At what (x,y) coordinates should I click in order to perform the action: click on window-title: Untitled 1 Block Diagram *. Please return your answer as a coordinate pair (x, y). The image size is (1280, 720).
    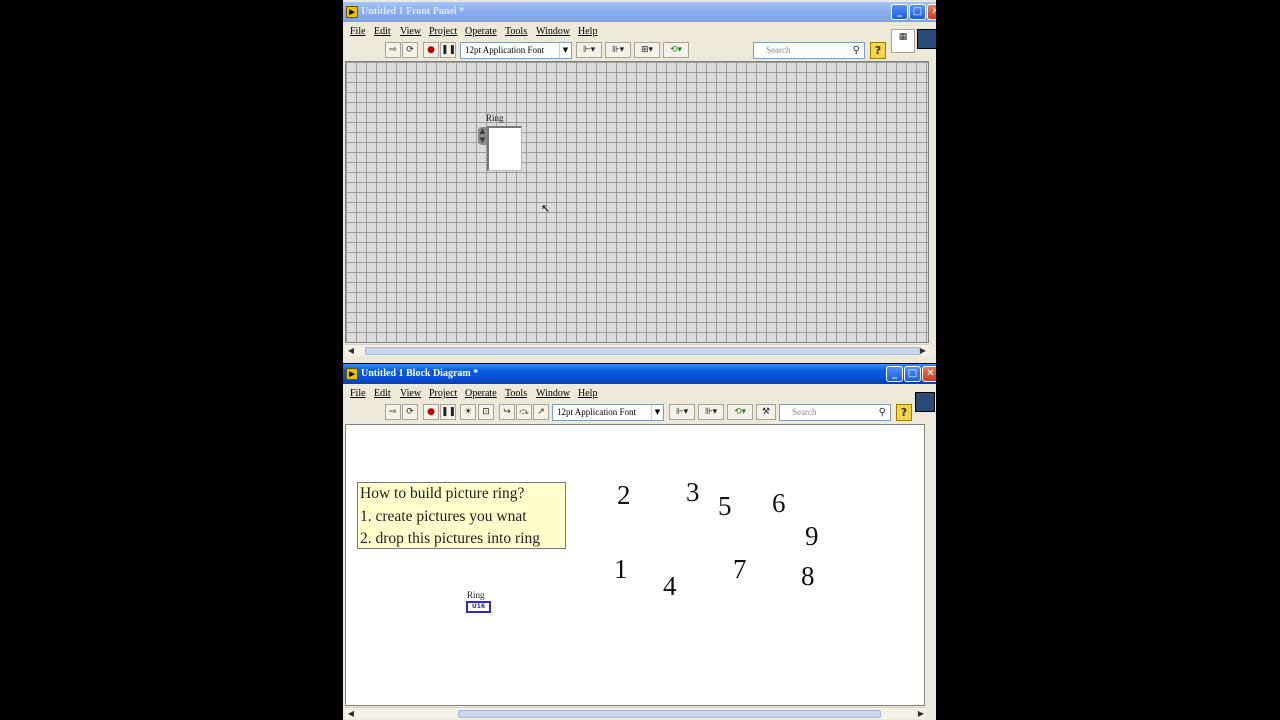
    Looking at the image, I should click on (420, 373).